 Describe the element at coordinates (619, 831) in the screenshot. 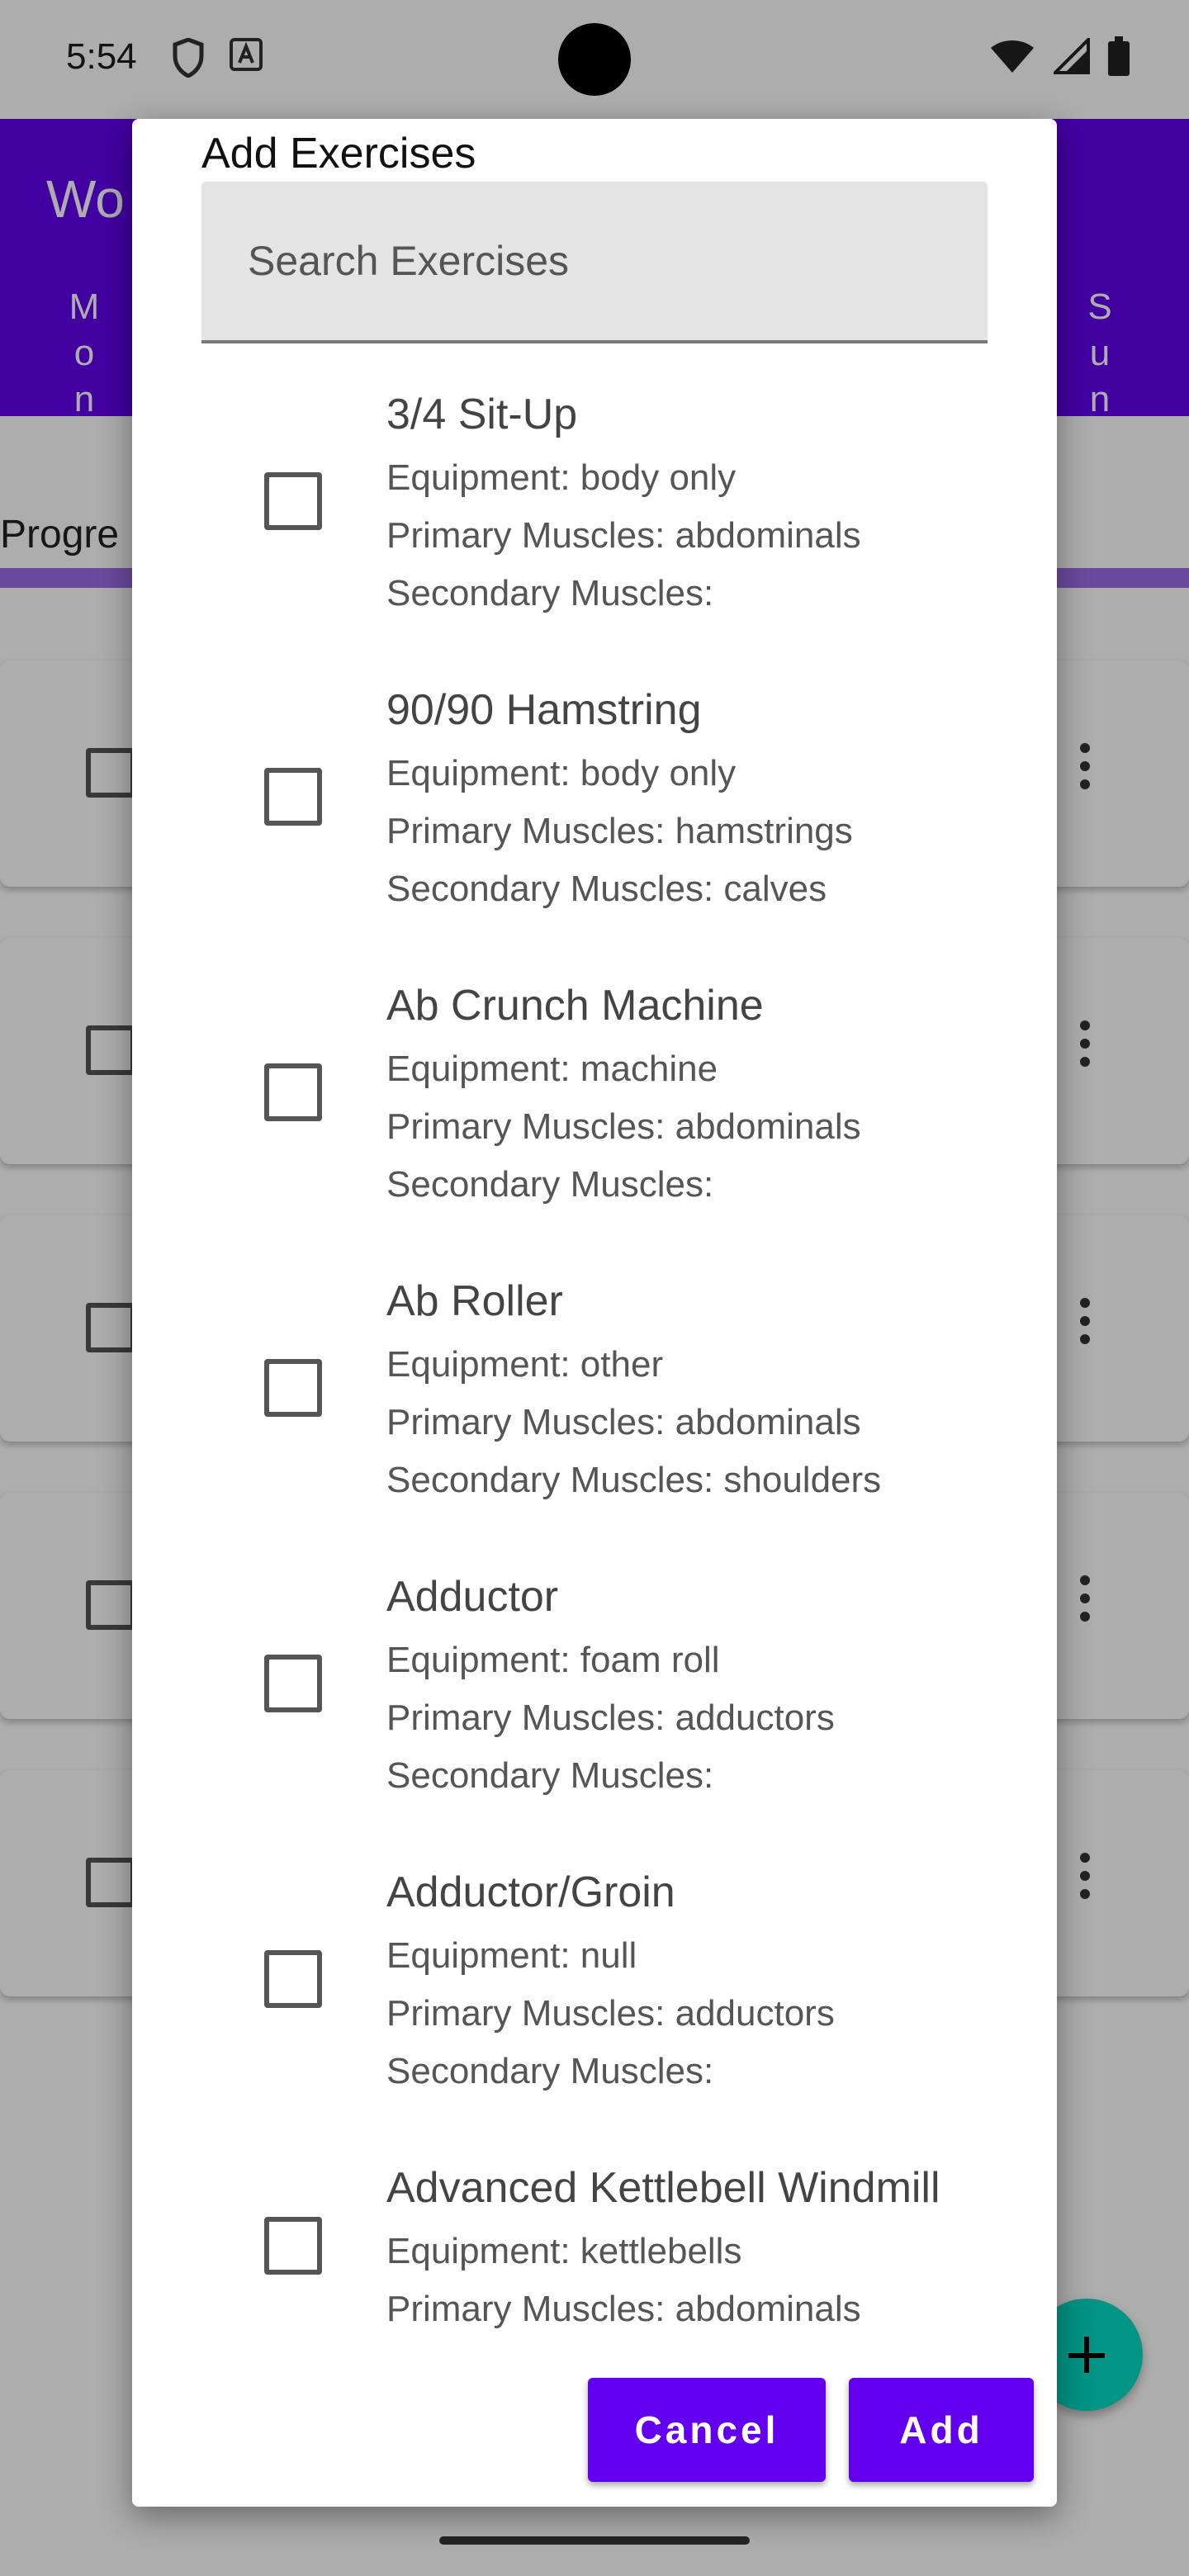

I see `exercise-primary-muscles: Primary Muscles: hamstrings` at that location.